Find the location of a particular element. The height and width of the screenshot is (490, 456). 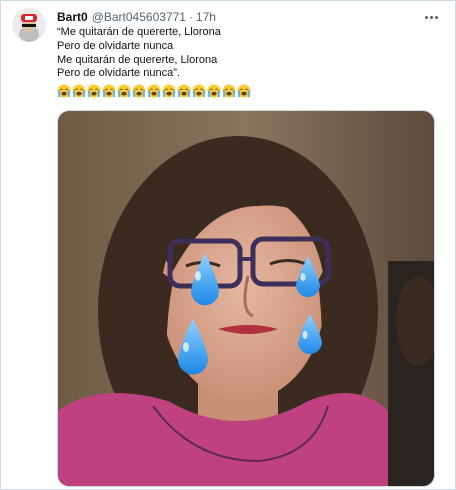

tweet-line: Pero de olvidarte nunca is located at coordinates (115, 45).